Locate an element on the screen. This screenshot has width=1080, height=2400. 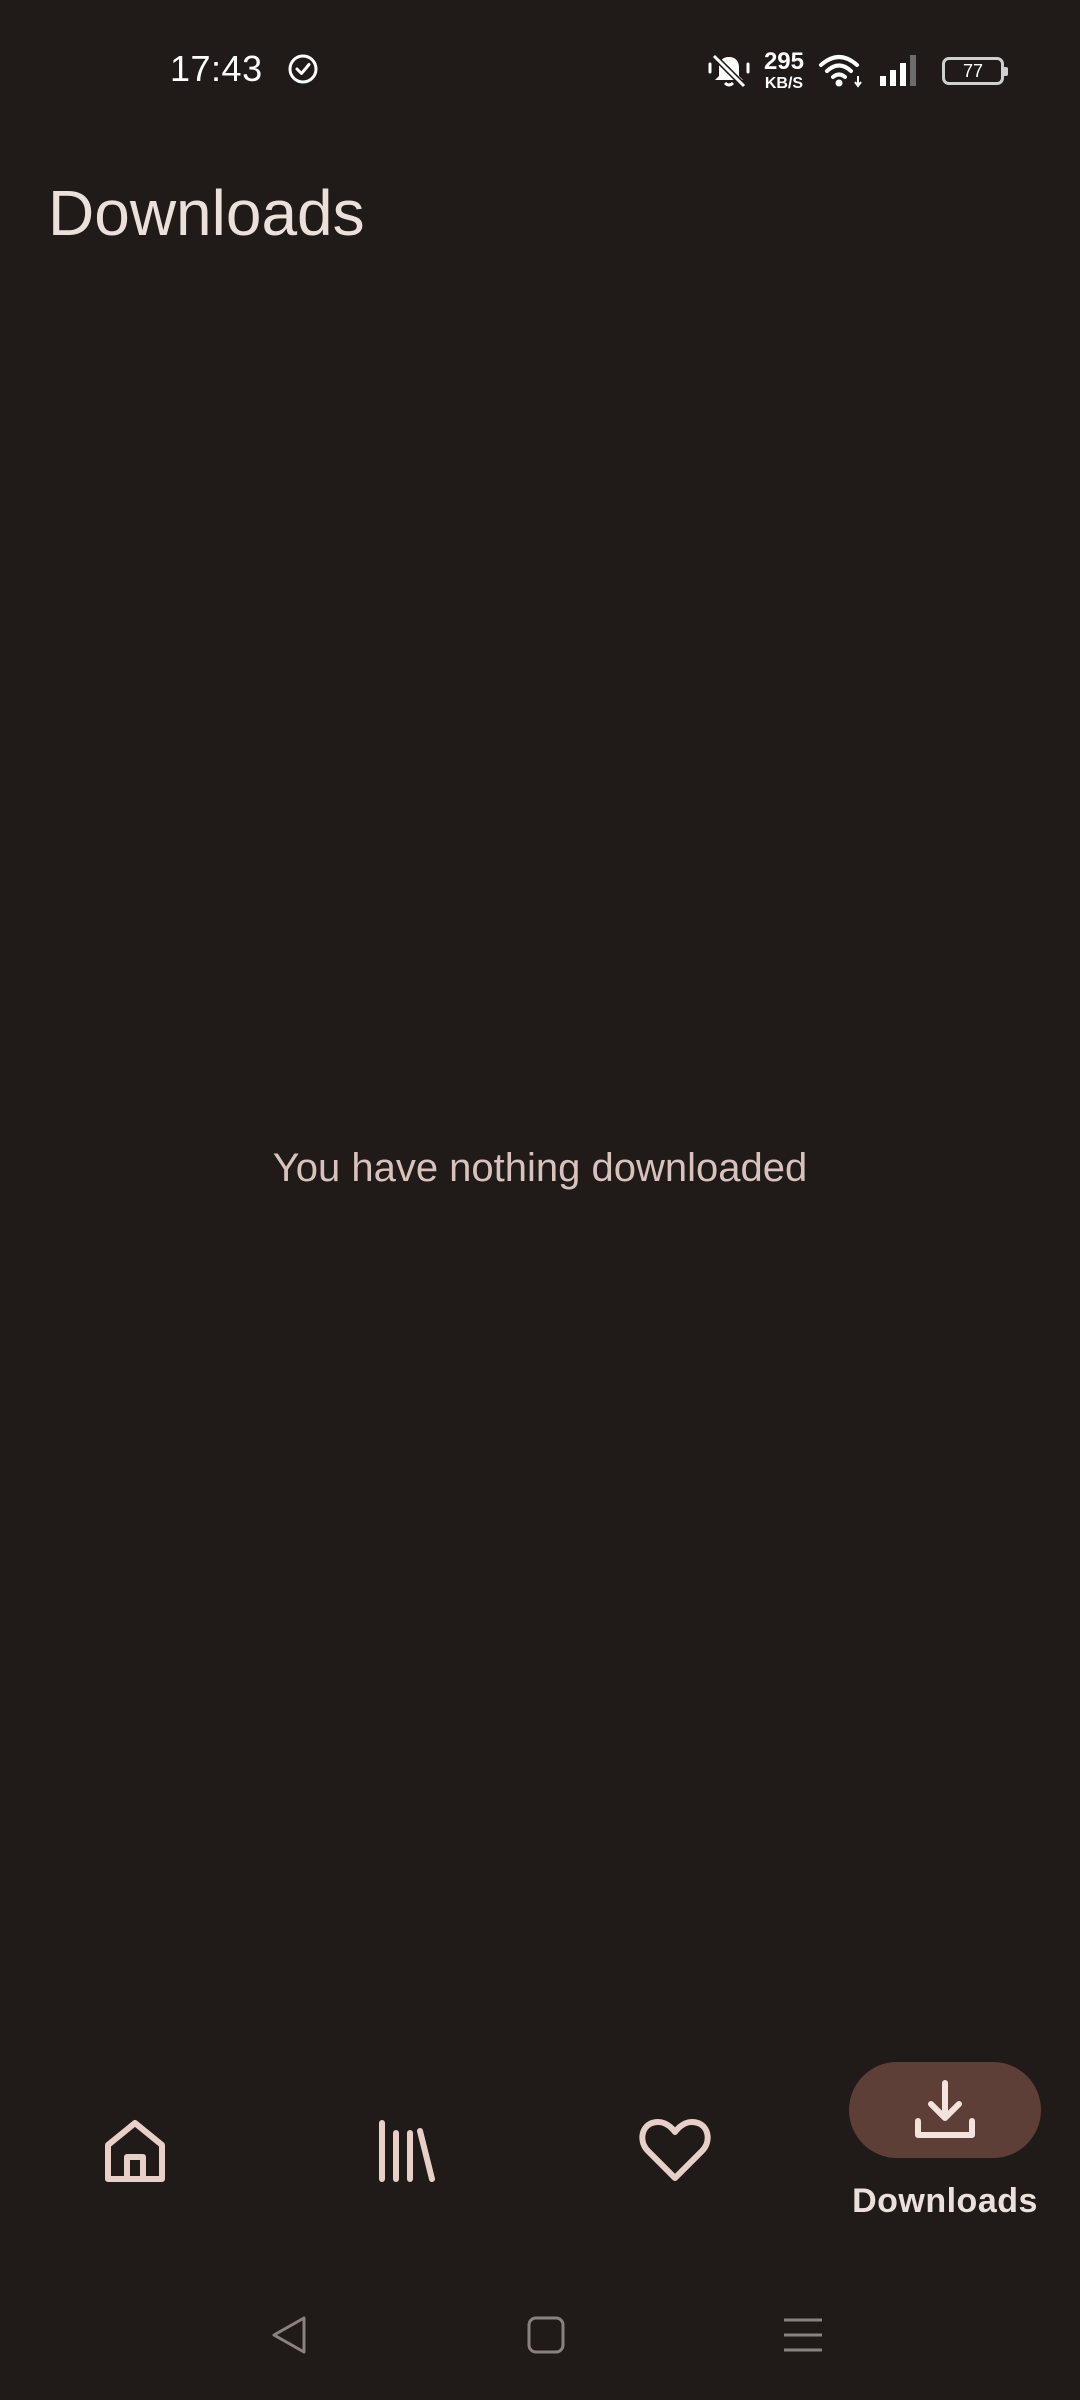
home-icon is located at coordinates (135, 2151).